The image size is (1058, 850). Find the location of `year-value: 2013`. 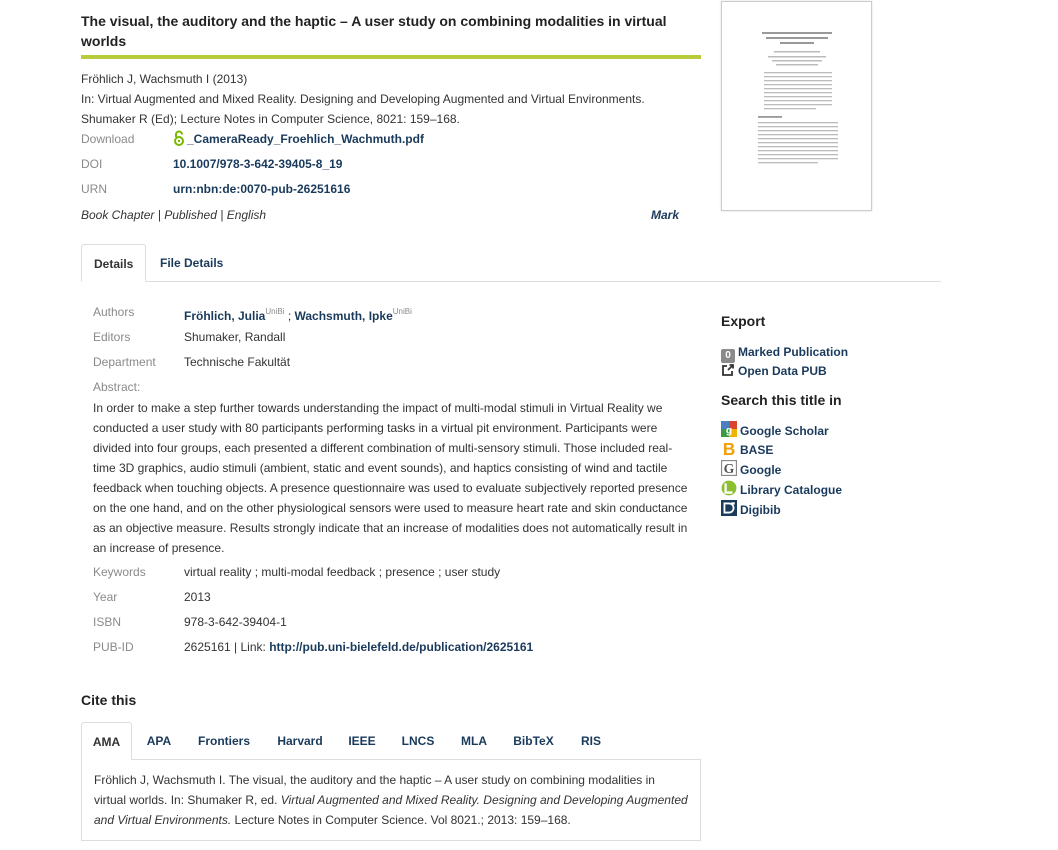

year-value: 2013 is located at coordinates (197, 597).